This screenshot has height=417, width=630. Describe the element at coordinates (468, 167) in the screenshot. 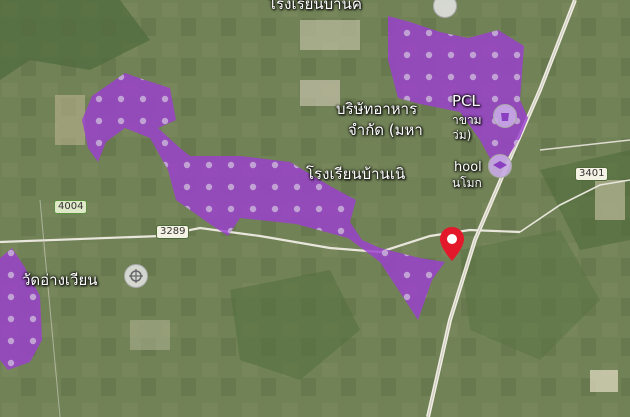

I see `label-school-suffix: hool` at that location.